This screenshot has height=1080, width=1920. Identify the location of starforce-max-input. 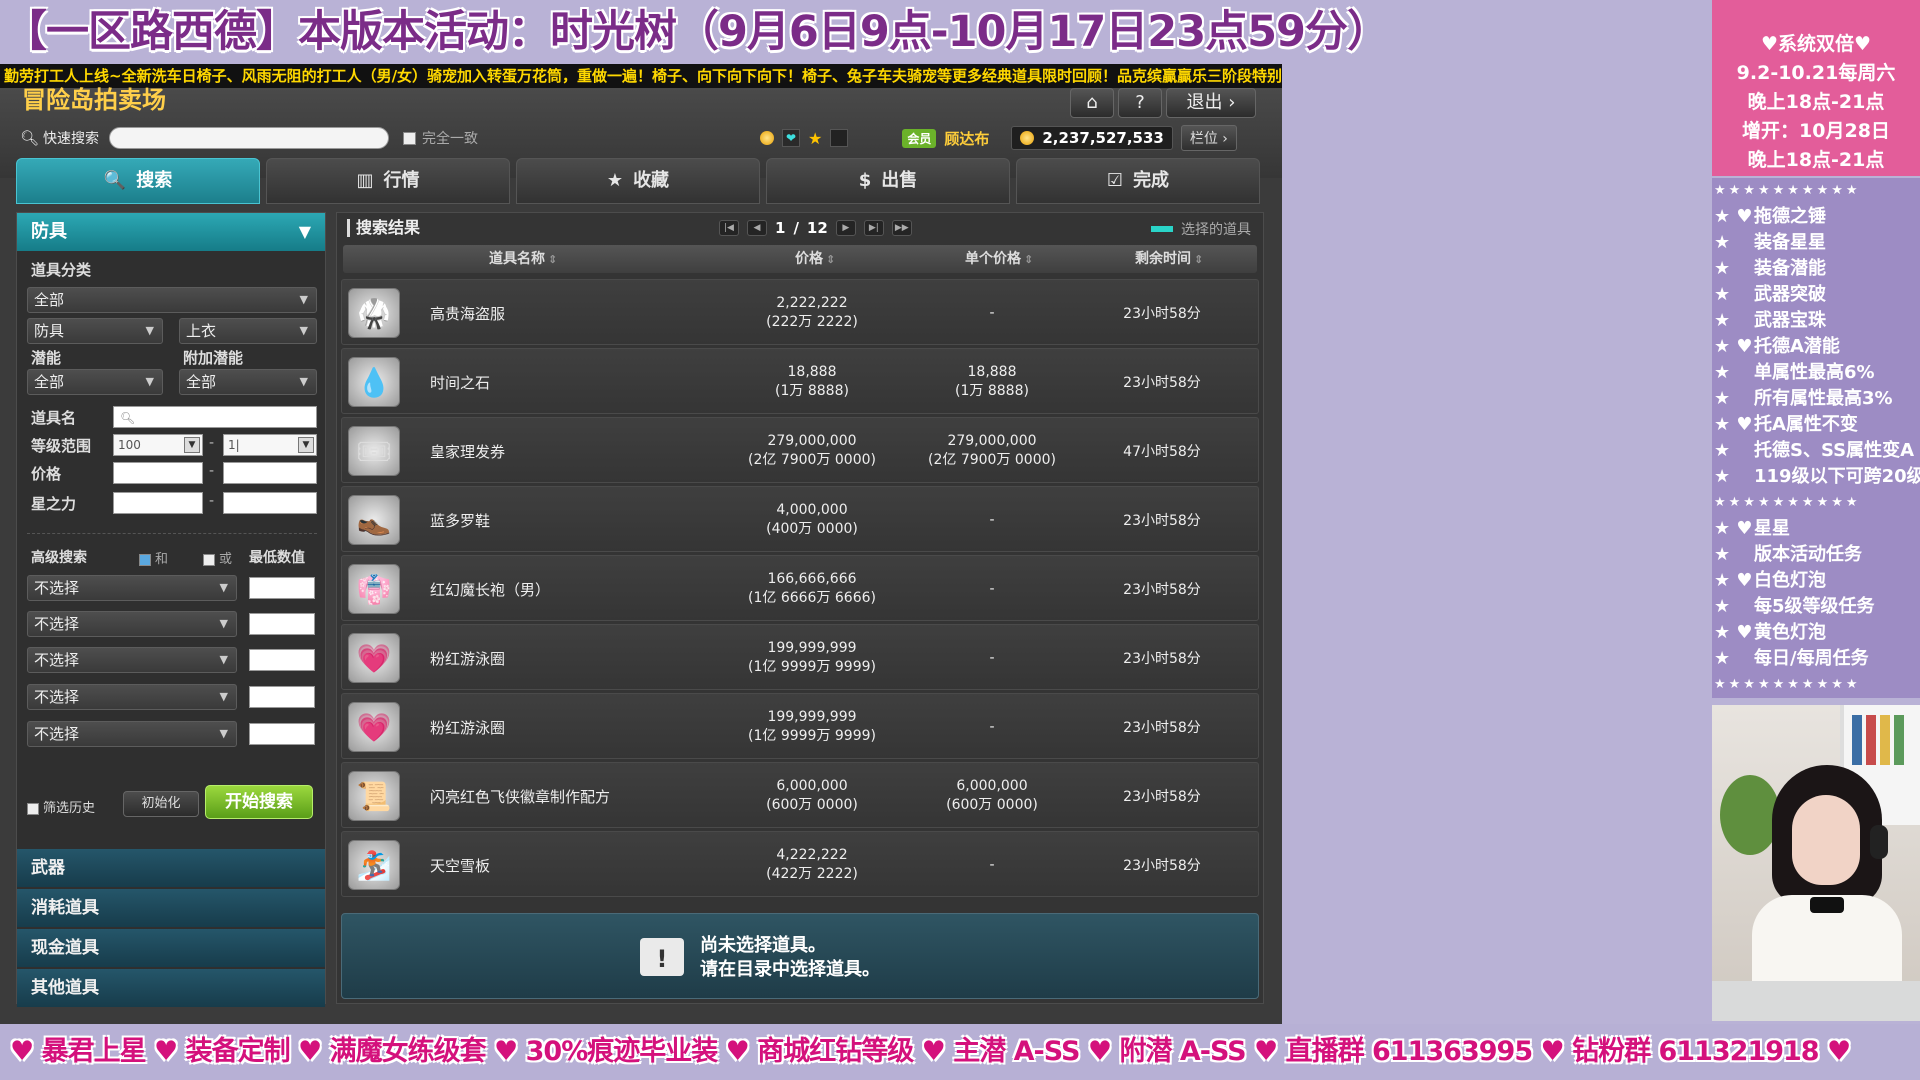
(270, 503).